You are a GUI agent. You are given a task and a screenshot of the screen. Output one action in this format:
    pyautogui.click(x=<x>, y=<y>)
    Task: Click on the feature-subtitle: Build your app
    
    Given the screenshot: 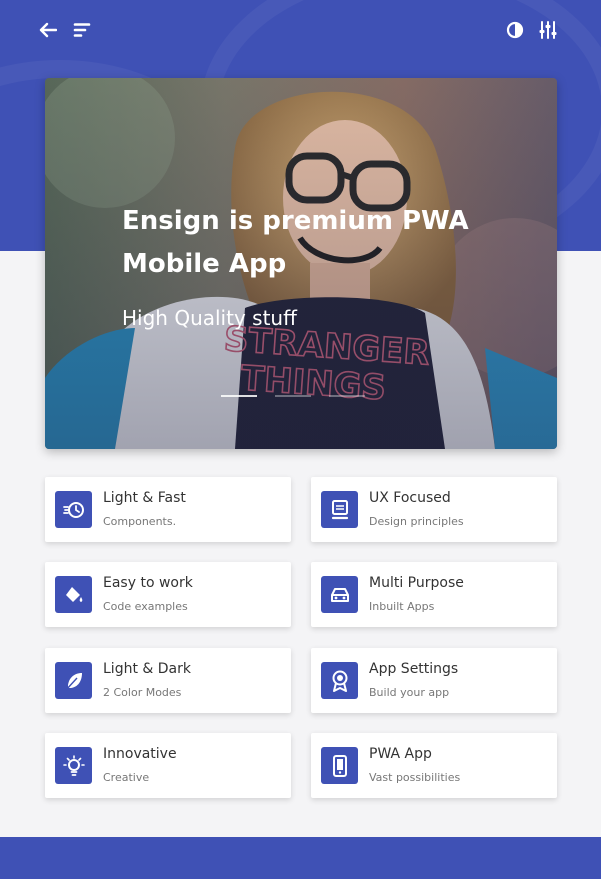 What is the action you would take?
    pyautogui.click(x=409, y=692)
    